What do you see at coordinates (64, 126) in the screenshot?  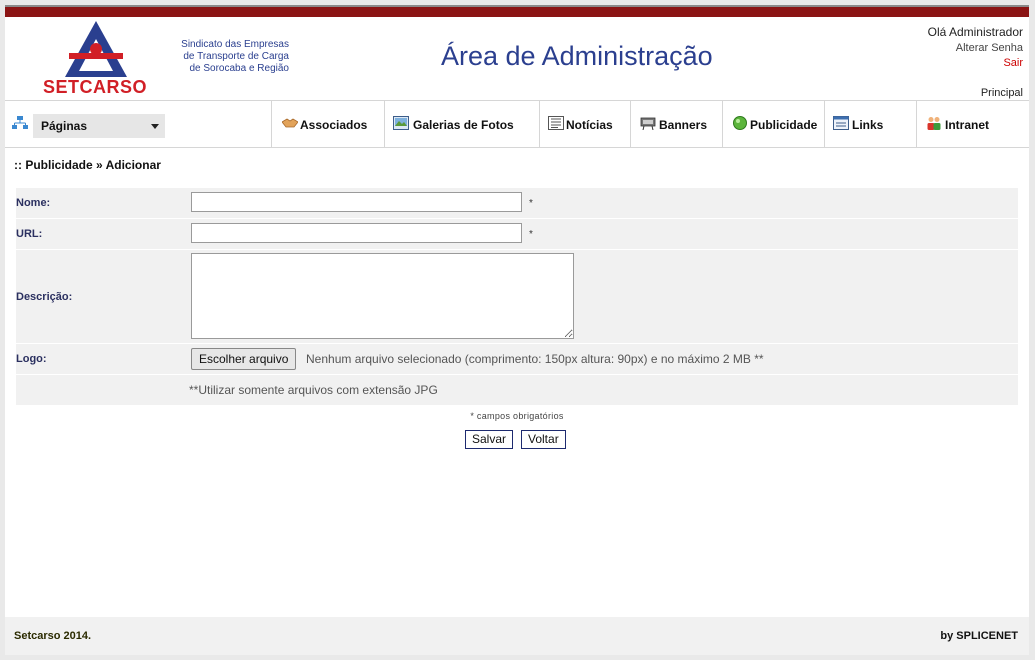 I see `pages-dropdown-label: Páginas` at bounding box center [64, 126].